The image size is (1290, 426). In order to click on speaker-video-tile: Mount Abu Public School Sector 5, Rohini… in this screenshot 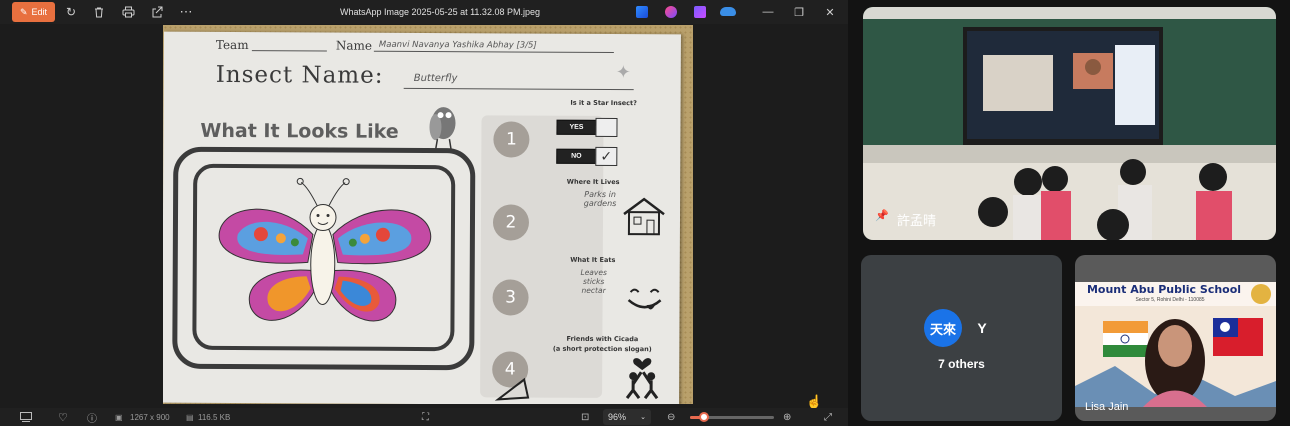, I will do `click(1175, 338)`.